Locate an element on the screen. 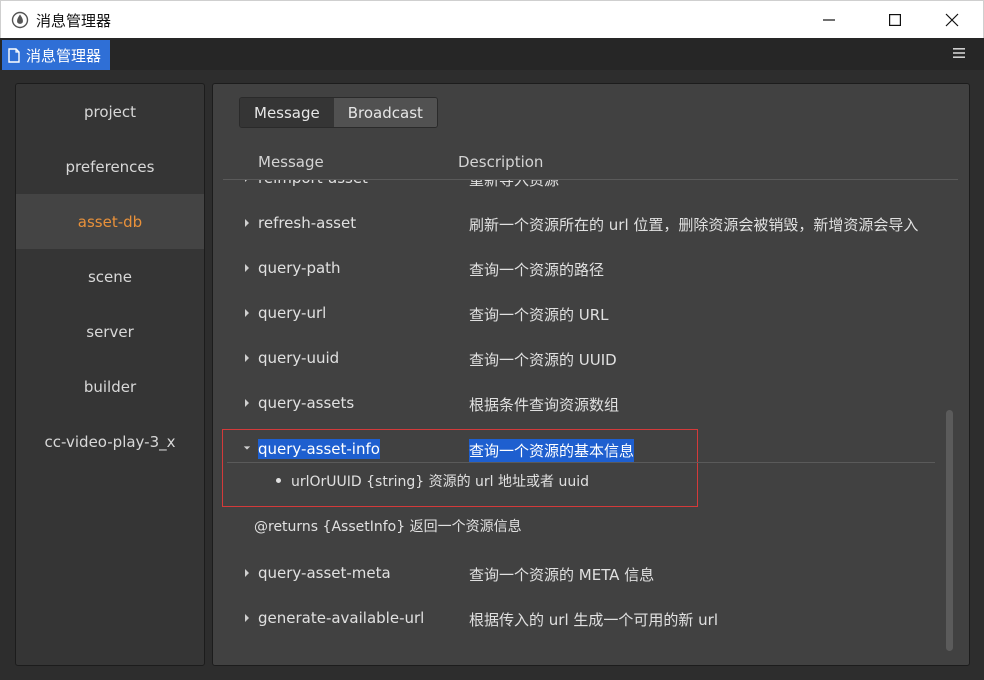 This screenshot has height=680, width=984. panel-tab-message-manager: 消息管理器 is located at coordinates (56, 55).